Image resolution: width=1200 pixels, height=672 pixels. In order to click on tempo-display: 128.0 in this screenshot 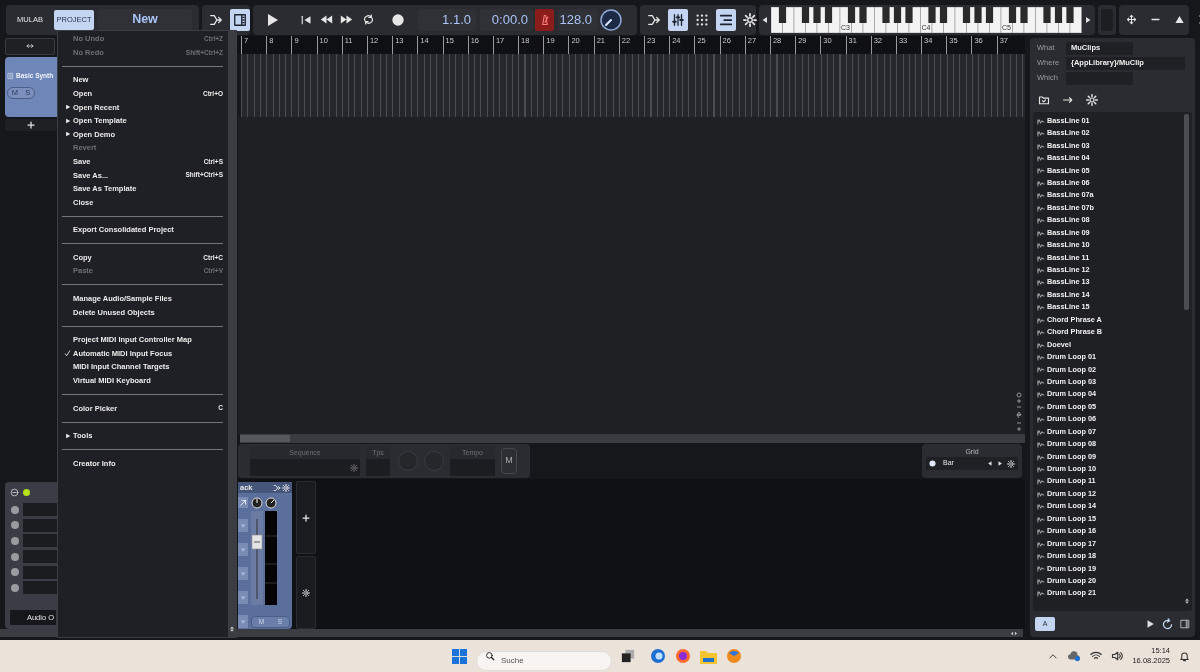, I will do `click(577, 19)`.